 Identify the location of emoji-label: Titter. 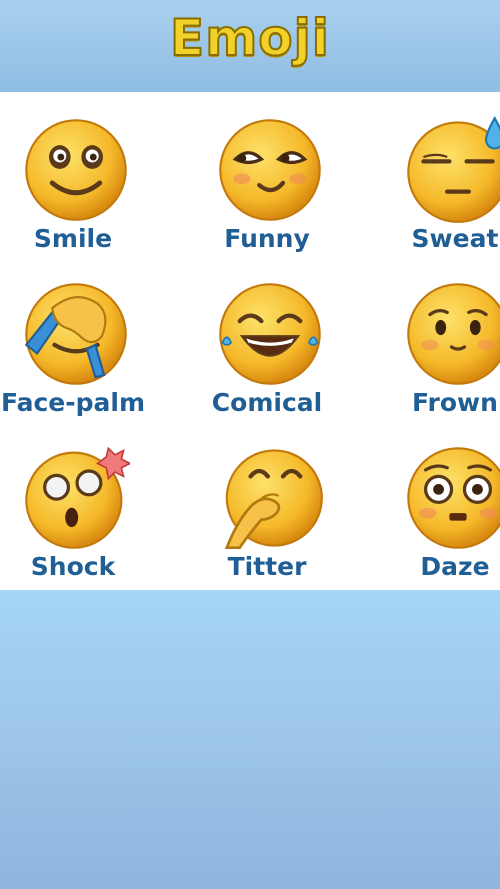
(267, 566).